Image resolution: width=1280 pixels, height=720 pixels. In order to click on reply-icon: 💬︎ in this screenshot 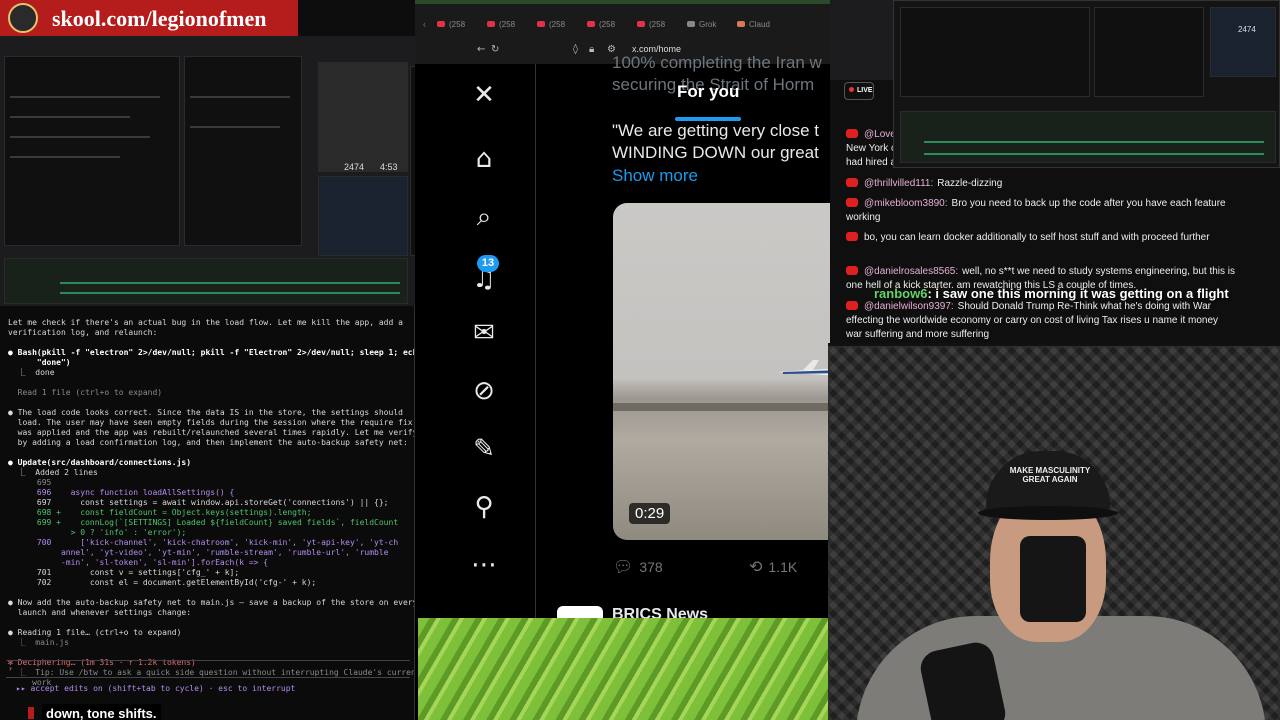, I will do `click(623, 566)`.